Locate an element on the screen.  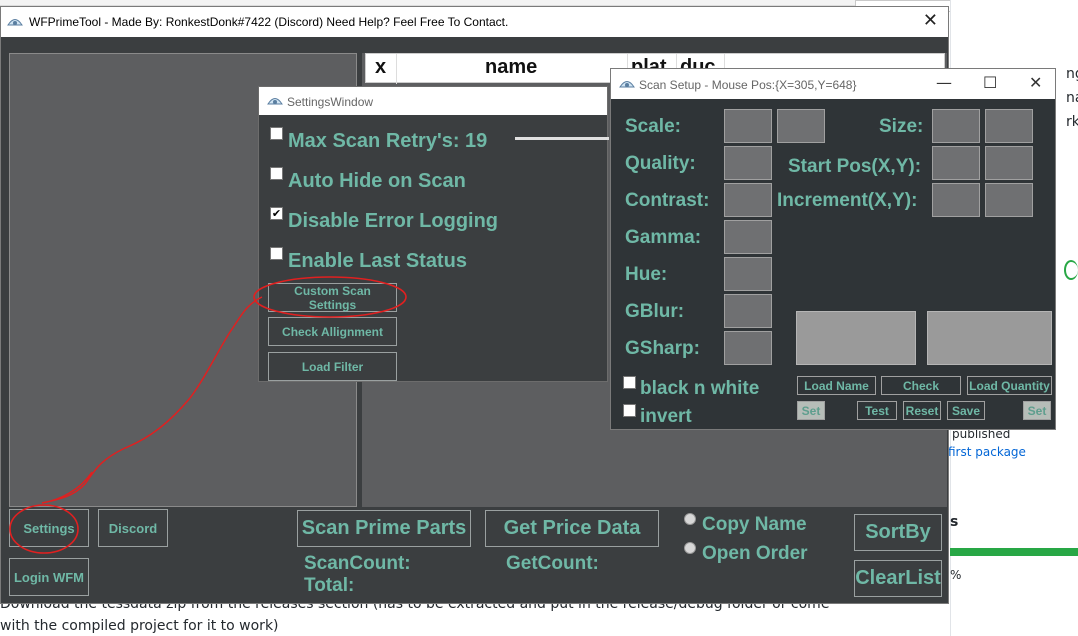
annotation-arrow-line is located at coordinates (152, 400).